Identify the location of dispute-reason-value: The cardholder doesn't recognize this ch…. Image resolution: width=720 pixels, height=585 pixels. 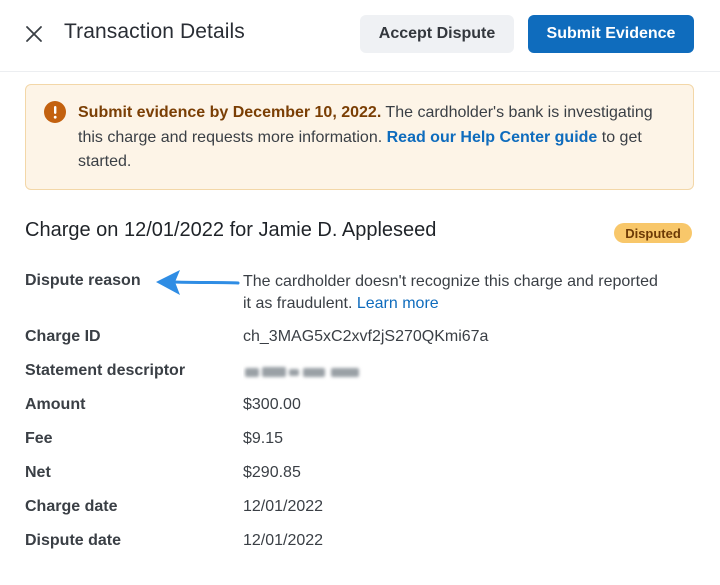
(453, 293).